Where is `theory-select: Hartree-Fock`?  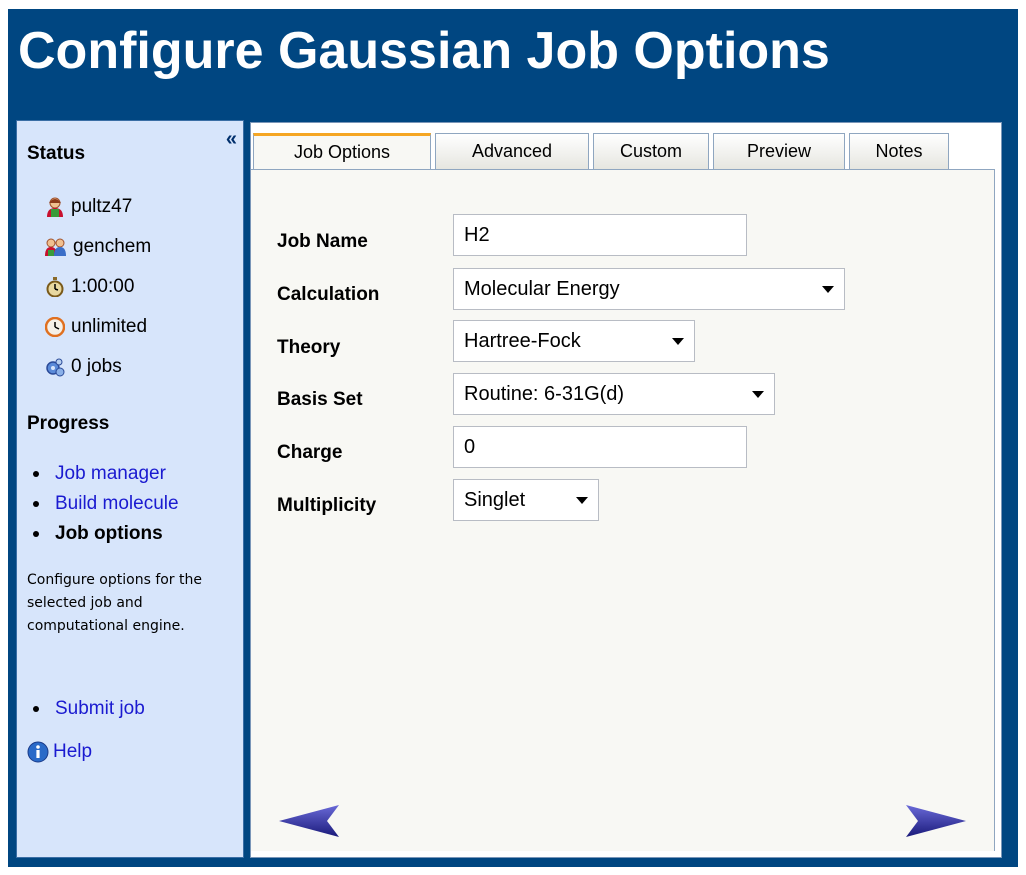 theory-select: Hartree-Fock is located at coordinates (574, 341).